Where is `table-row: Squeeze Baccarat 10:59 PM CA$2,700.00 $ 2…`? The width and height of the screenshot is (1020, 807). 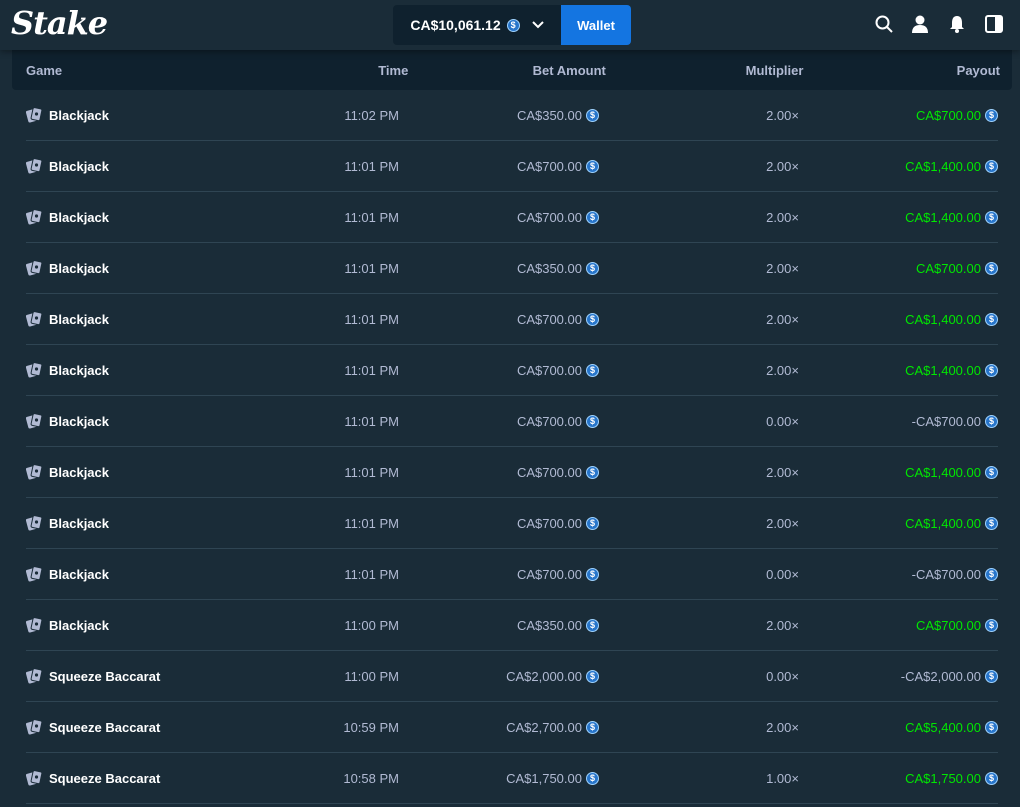
table-row: Squeeze Baccarat 10:59 PM CA$2,700.00 $ 2… is located at coordinates (511, 727).